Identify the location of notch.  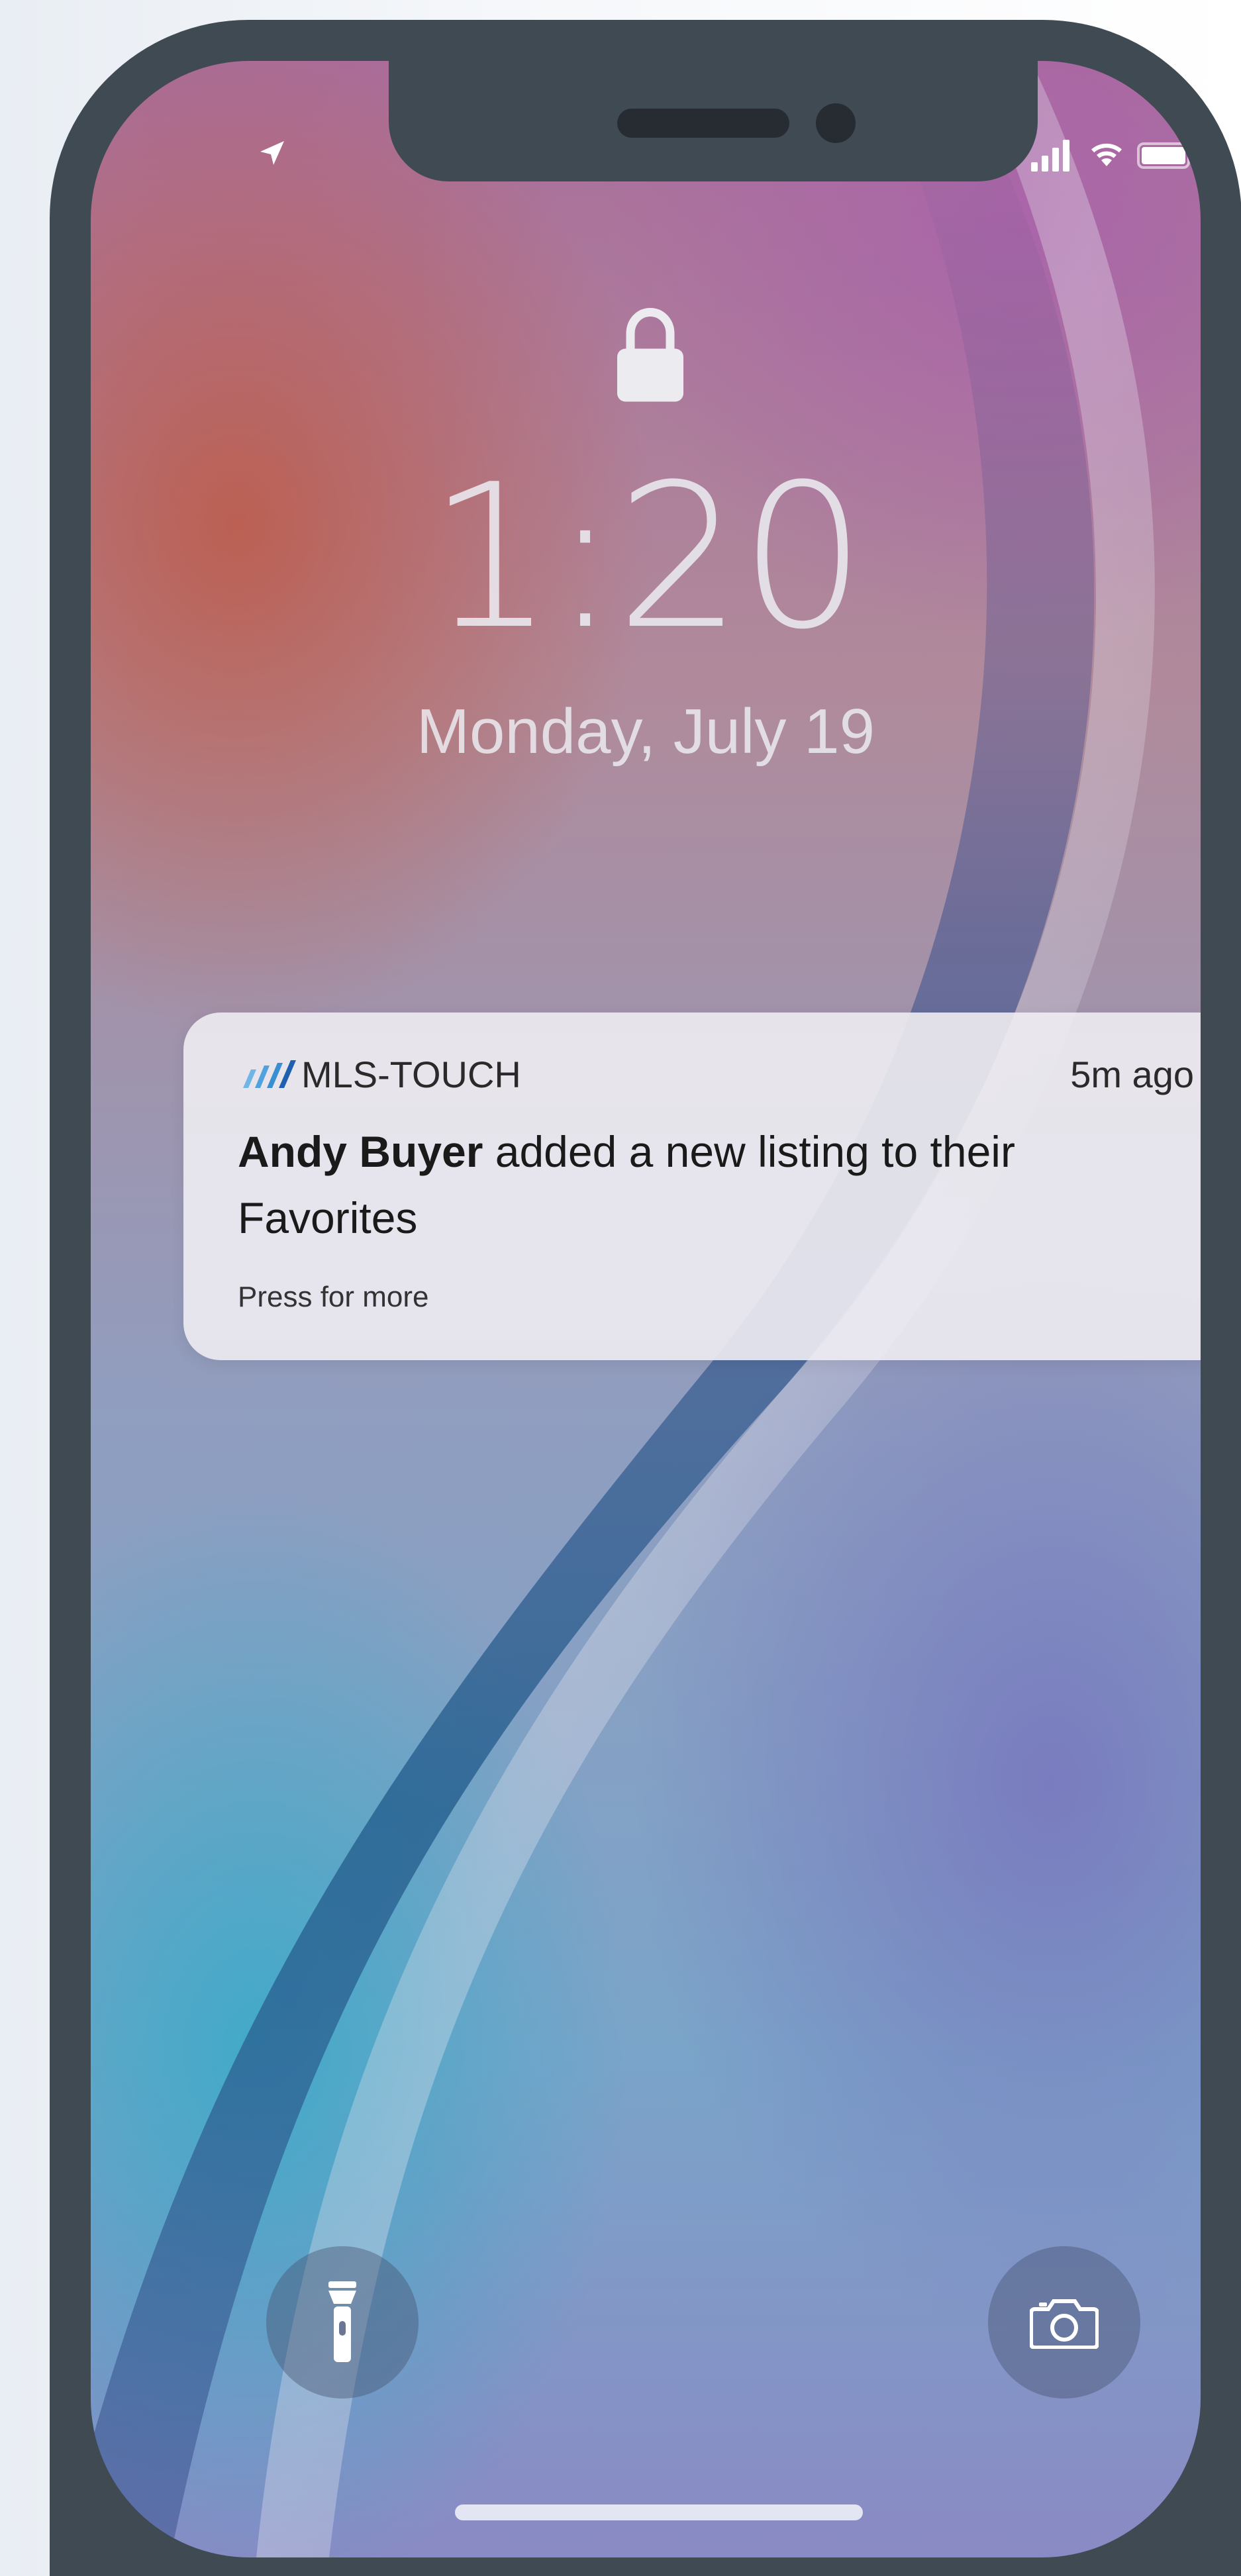
(713, 121).